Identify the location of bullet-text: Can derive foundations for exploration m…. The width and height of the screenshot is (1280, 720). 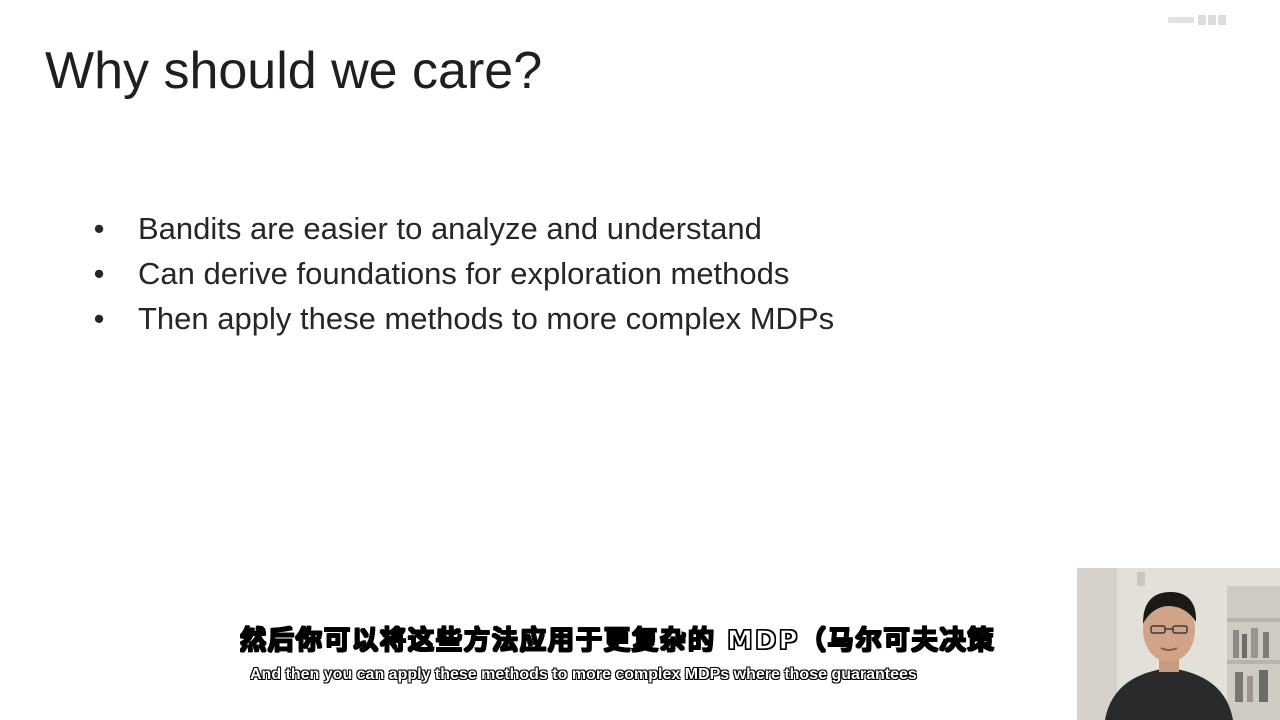
(464, 273).